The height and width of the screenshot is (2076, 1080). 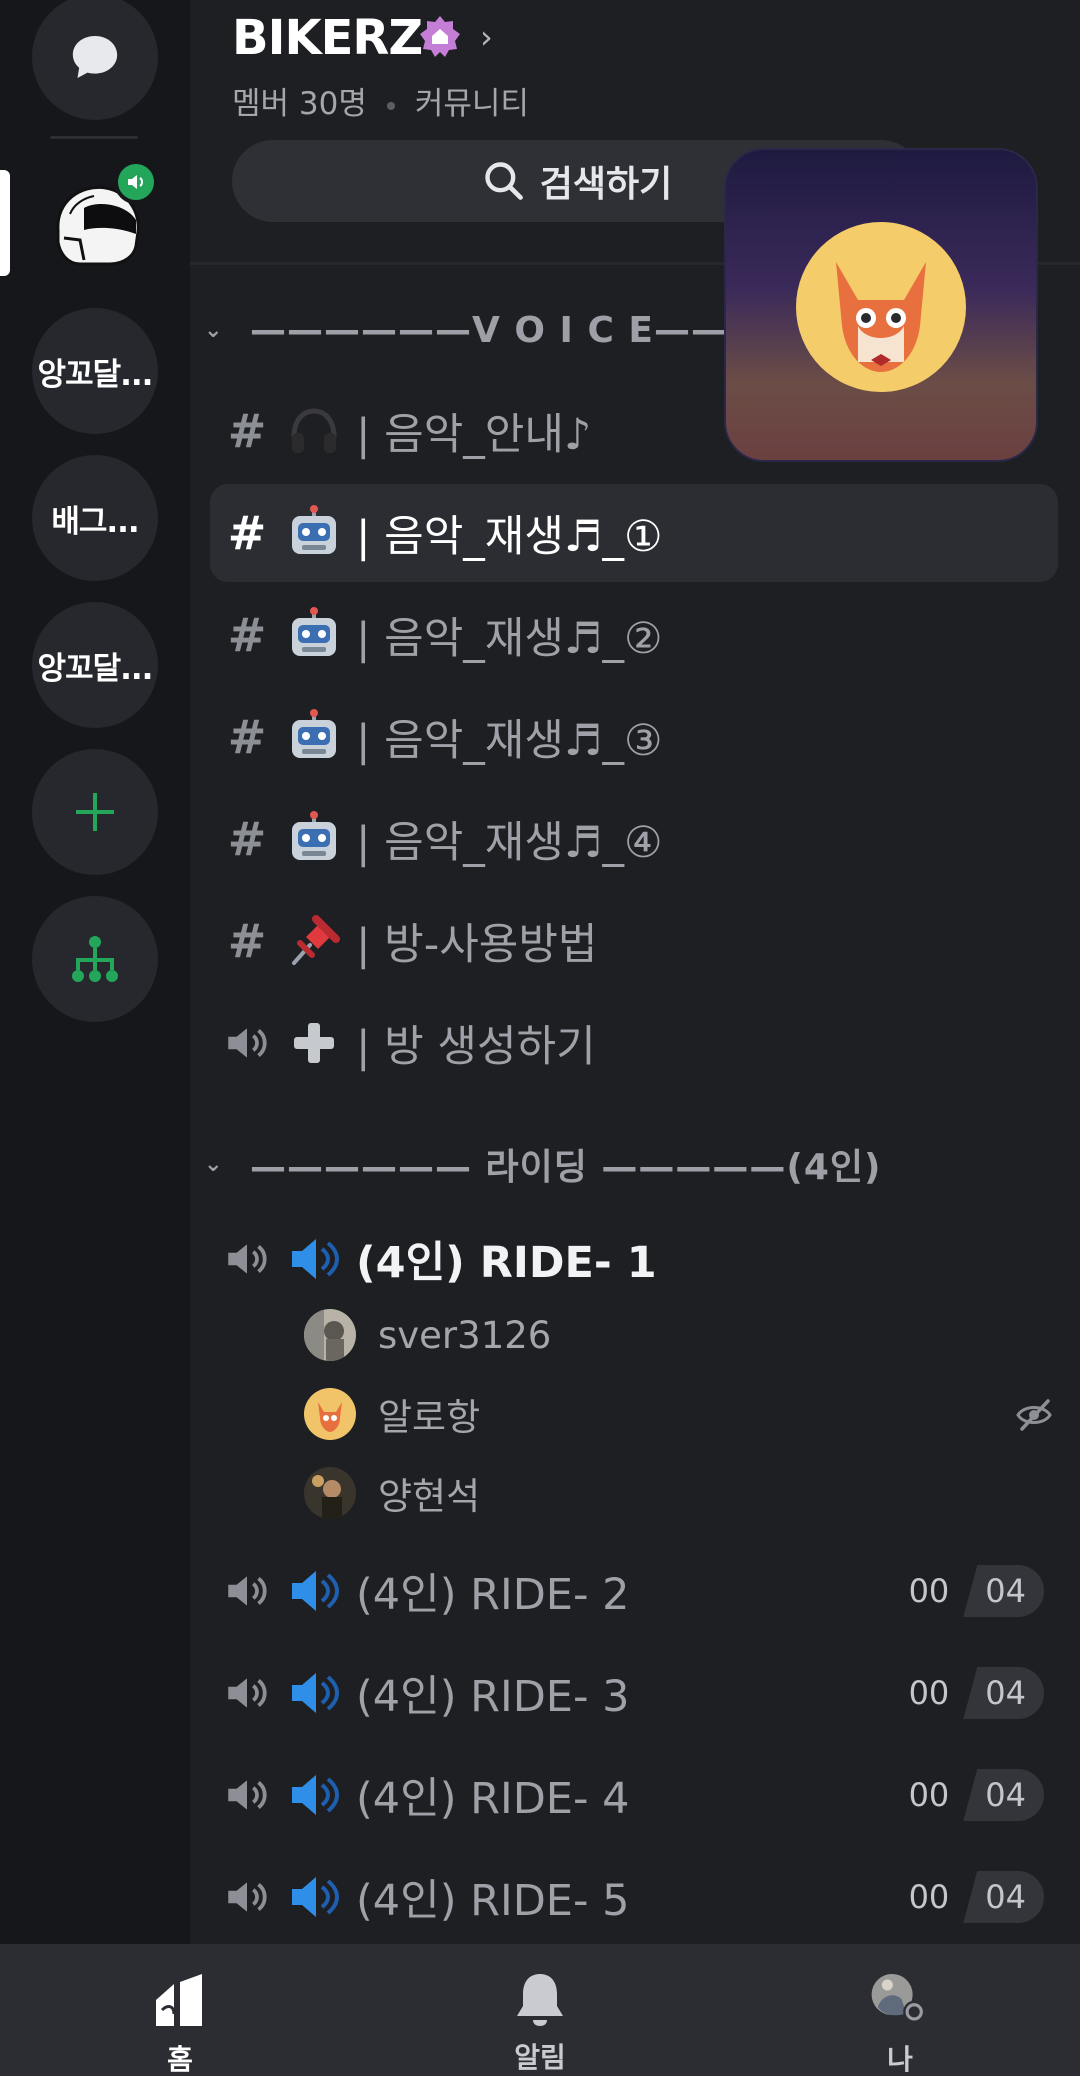 What do you see at coordinates (506, 1263) in the screenshot?
I see `channel-name: (4인) RIDE- 1` at bounding box center [506, 1263].